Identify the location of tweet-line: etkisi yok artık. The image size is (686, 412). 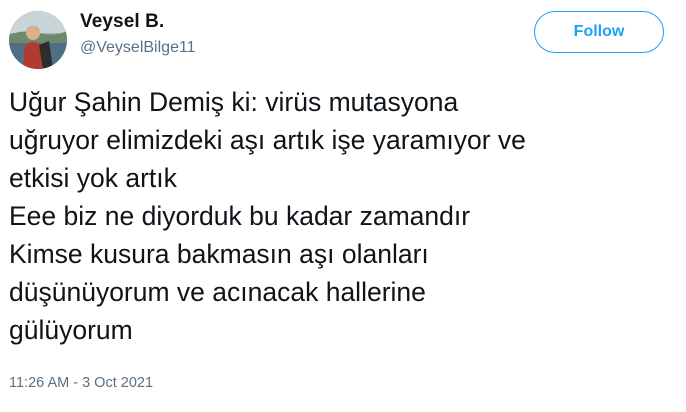
(93, 178).